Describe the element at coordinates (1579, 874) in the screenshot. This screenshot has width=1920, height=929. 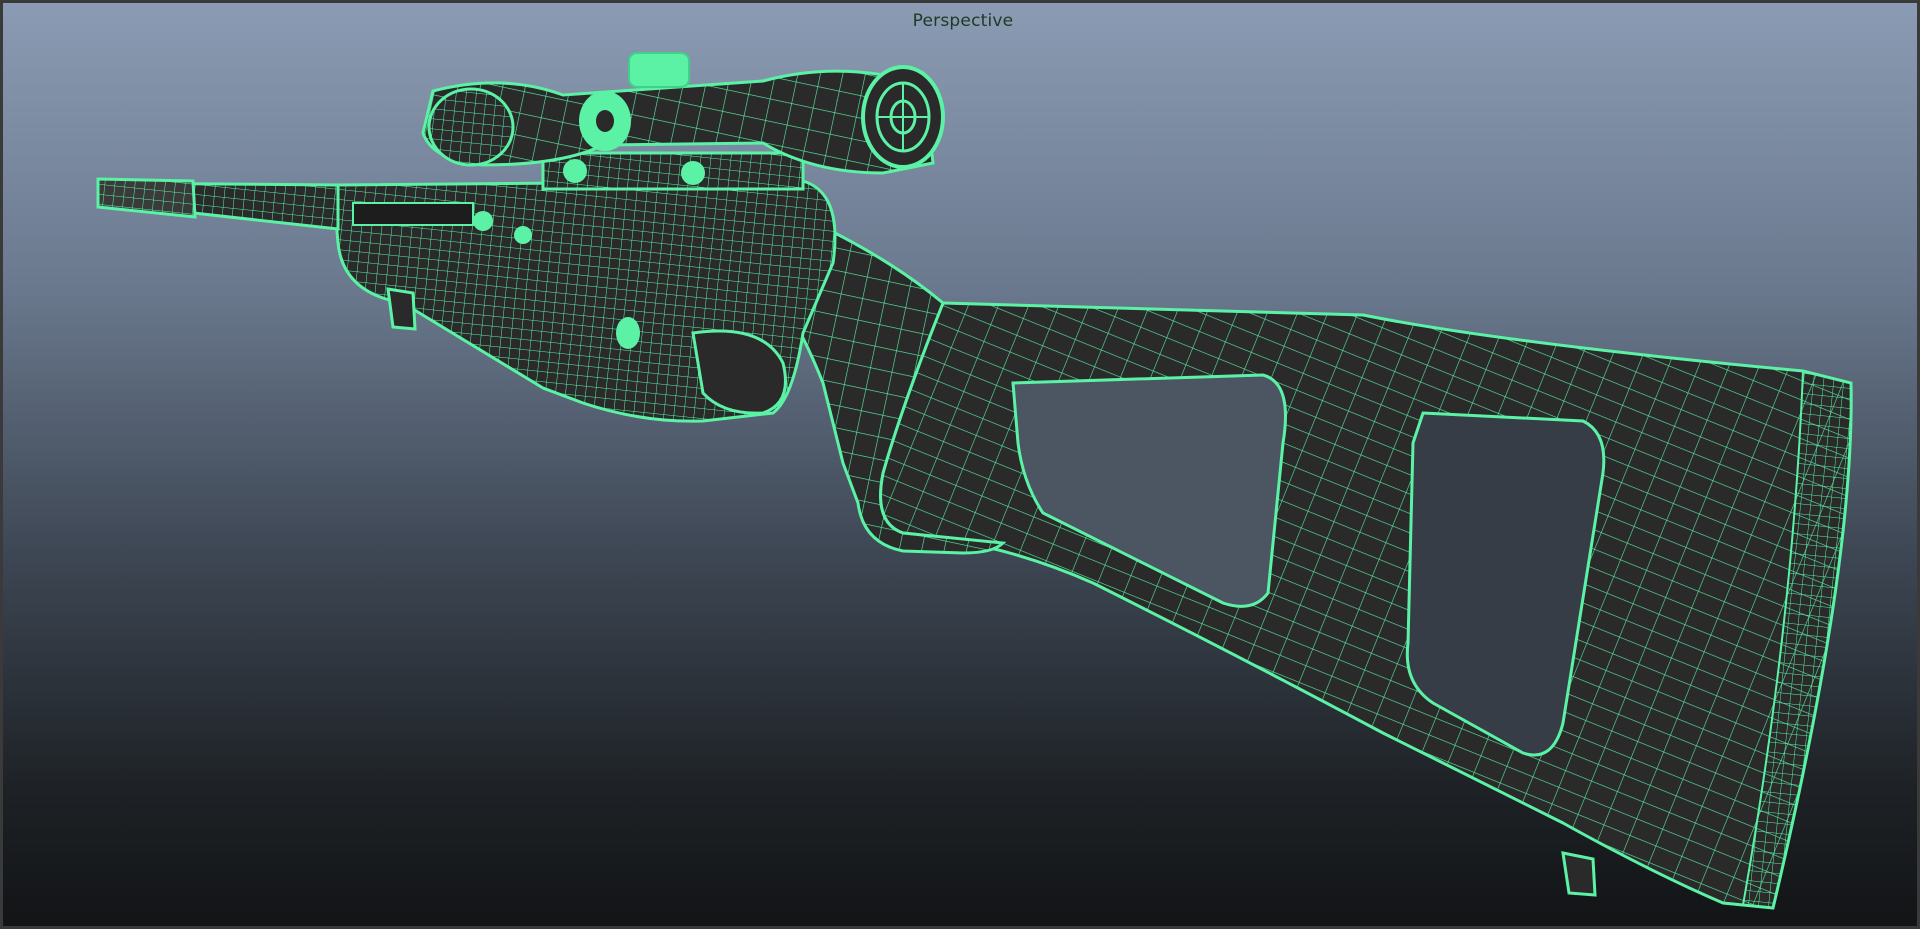
I see `rear-monopod-mesh` at that location.